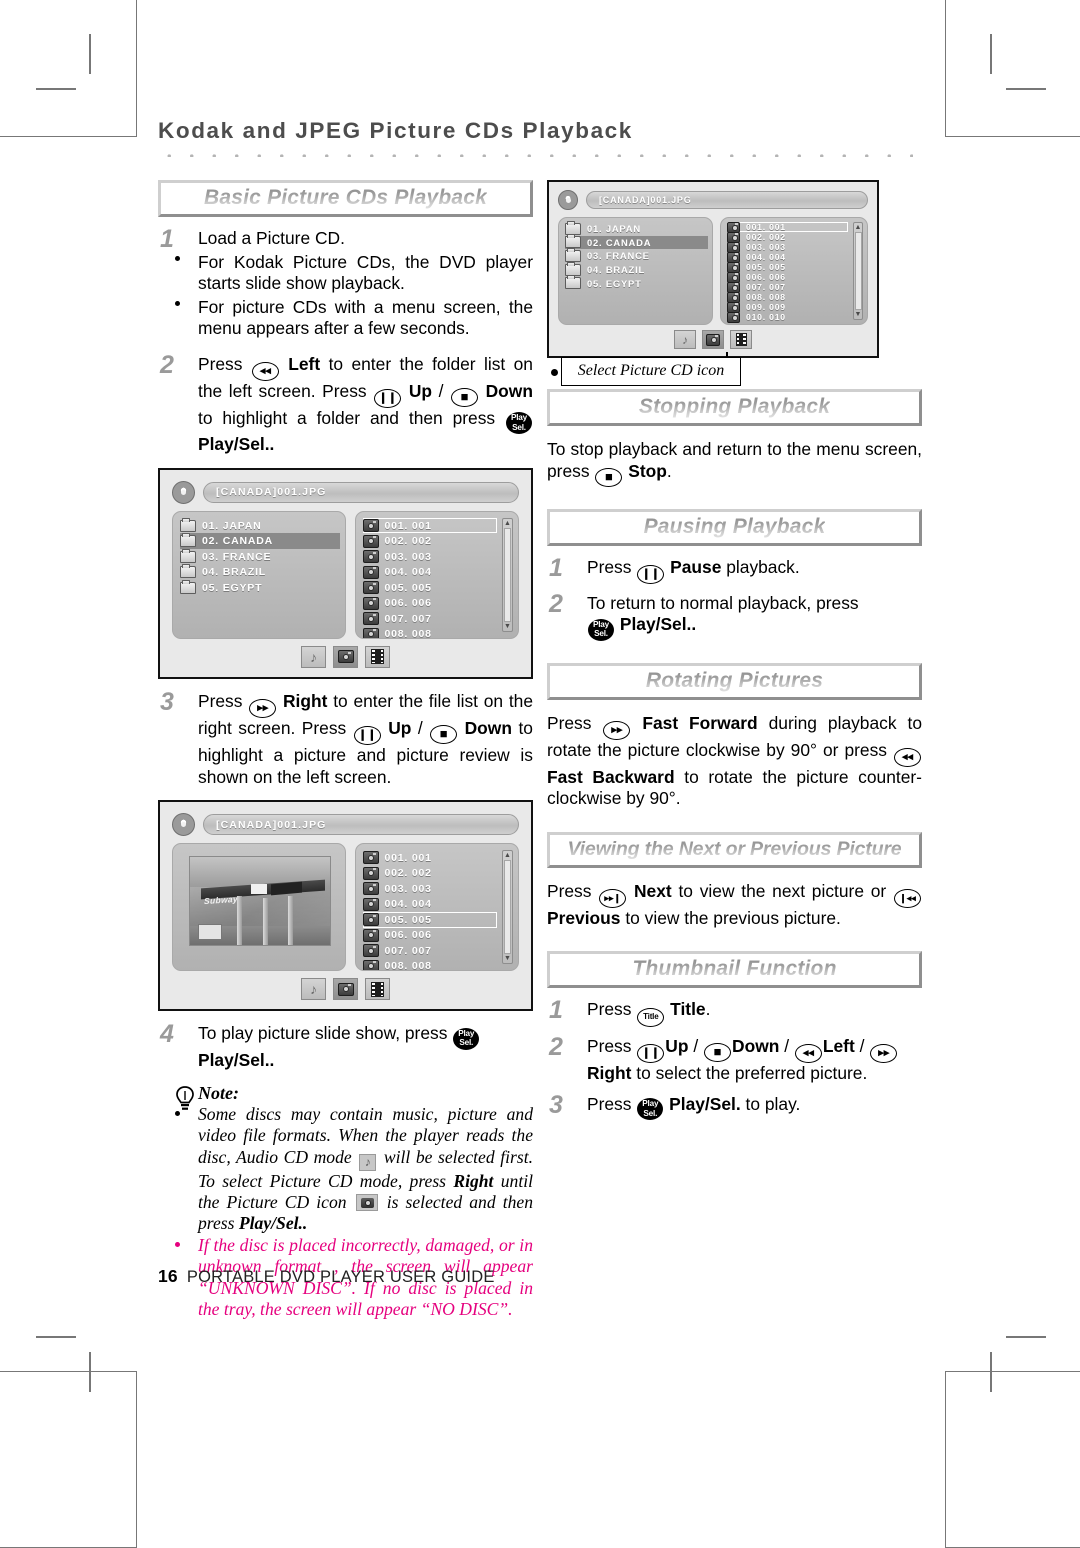 The width and height of the screenshot is (1080, 1548). I want to click on crop-corner-box-bl, so click(68, 1459).